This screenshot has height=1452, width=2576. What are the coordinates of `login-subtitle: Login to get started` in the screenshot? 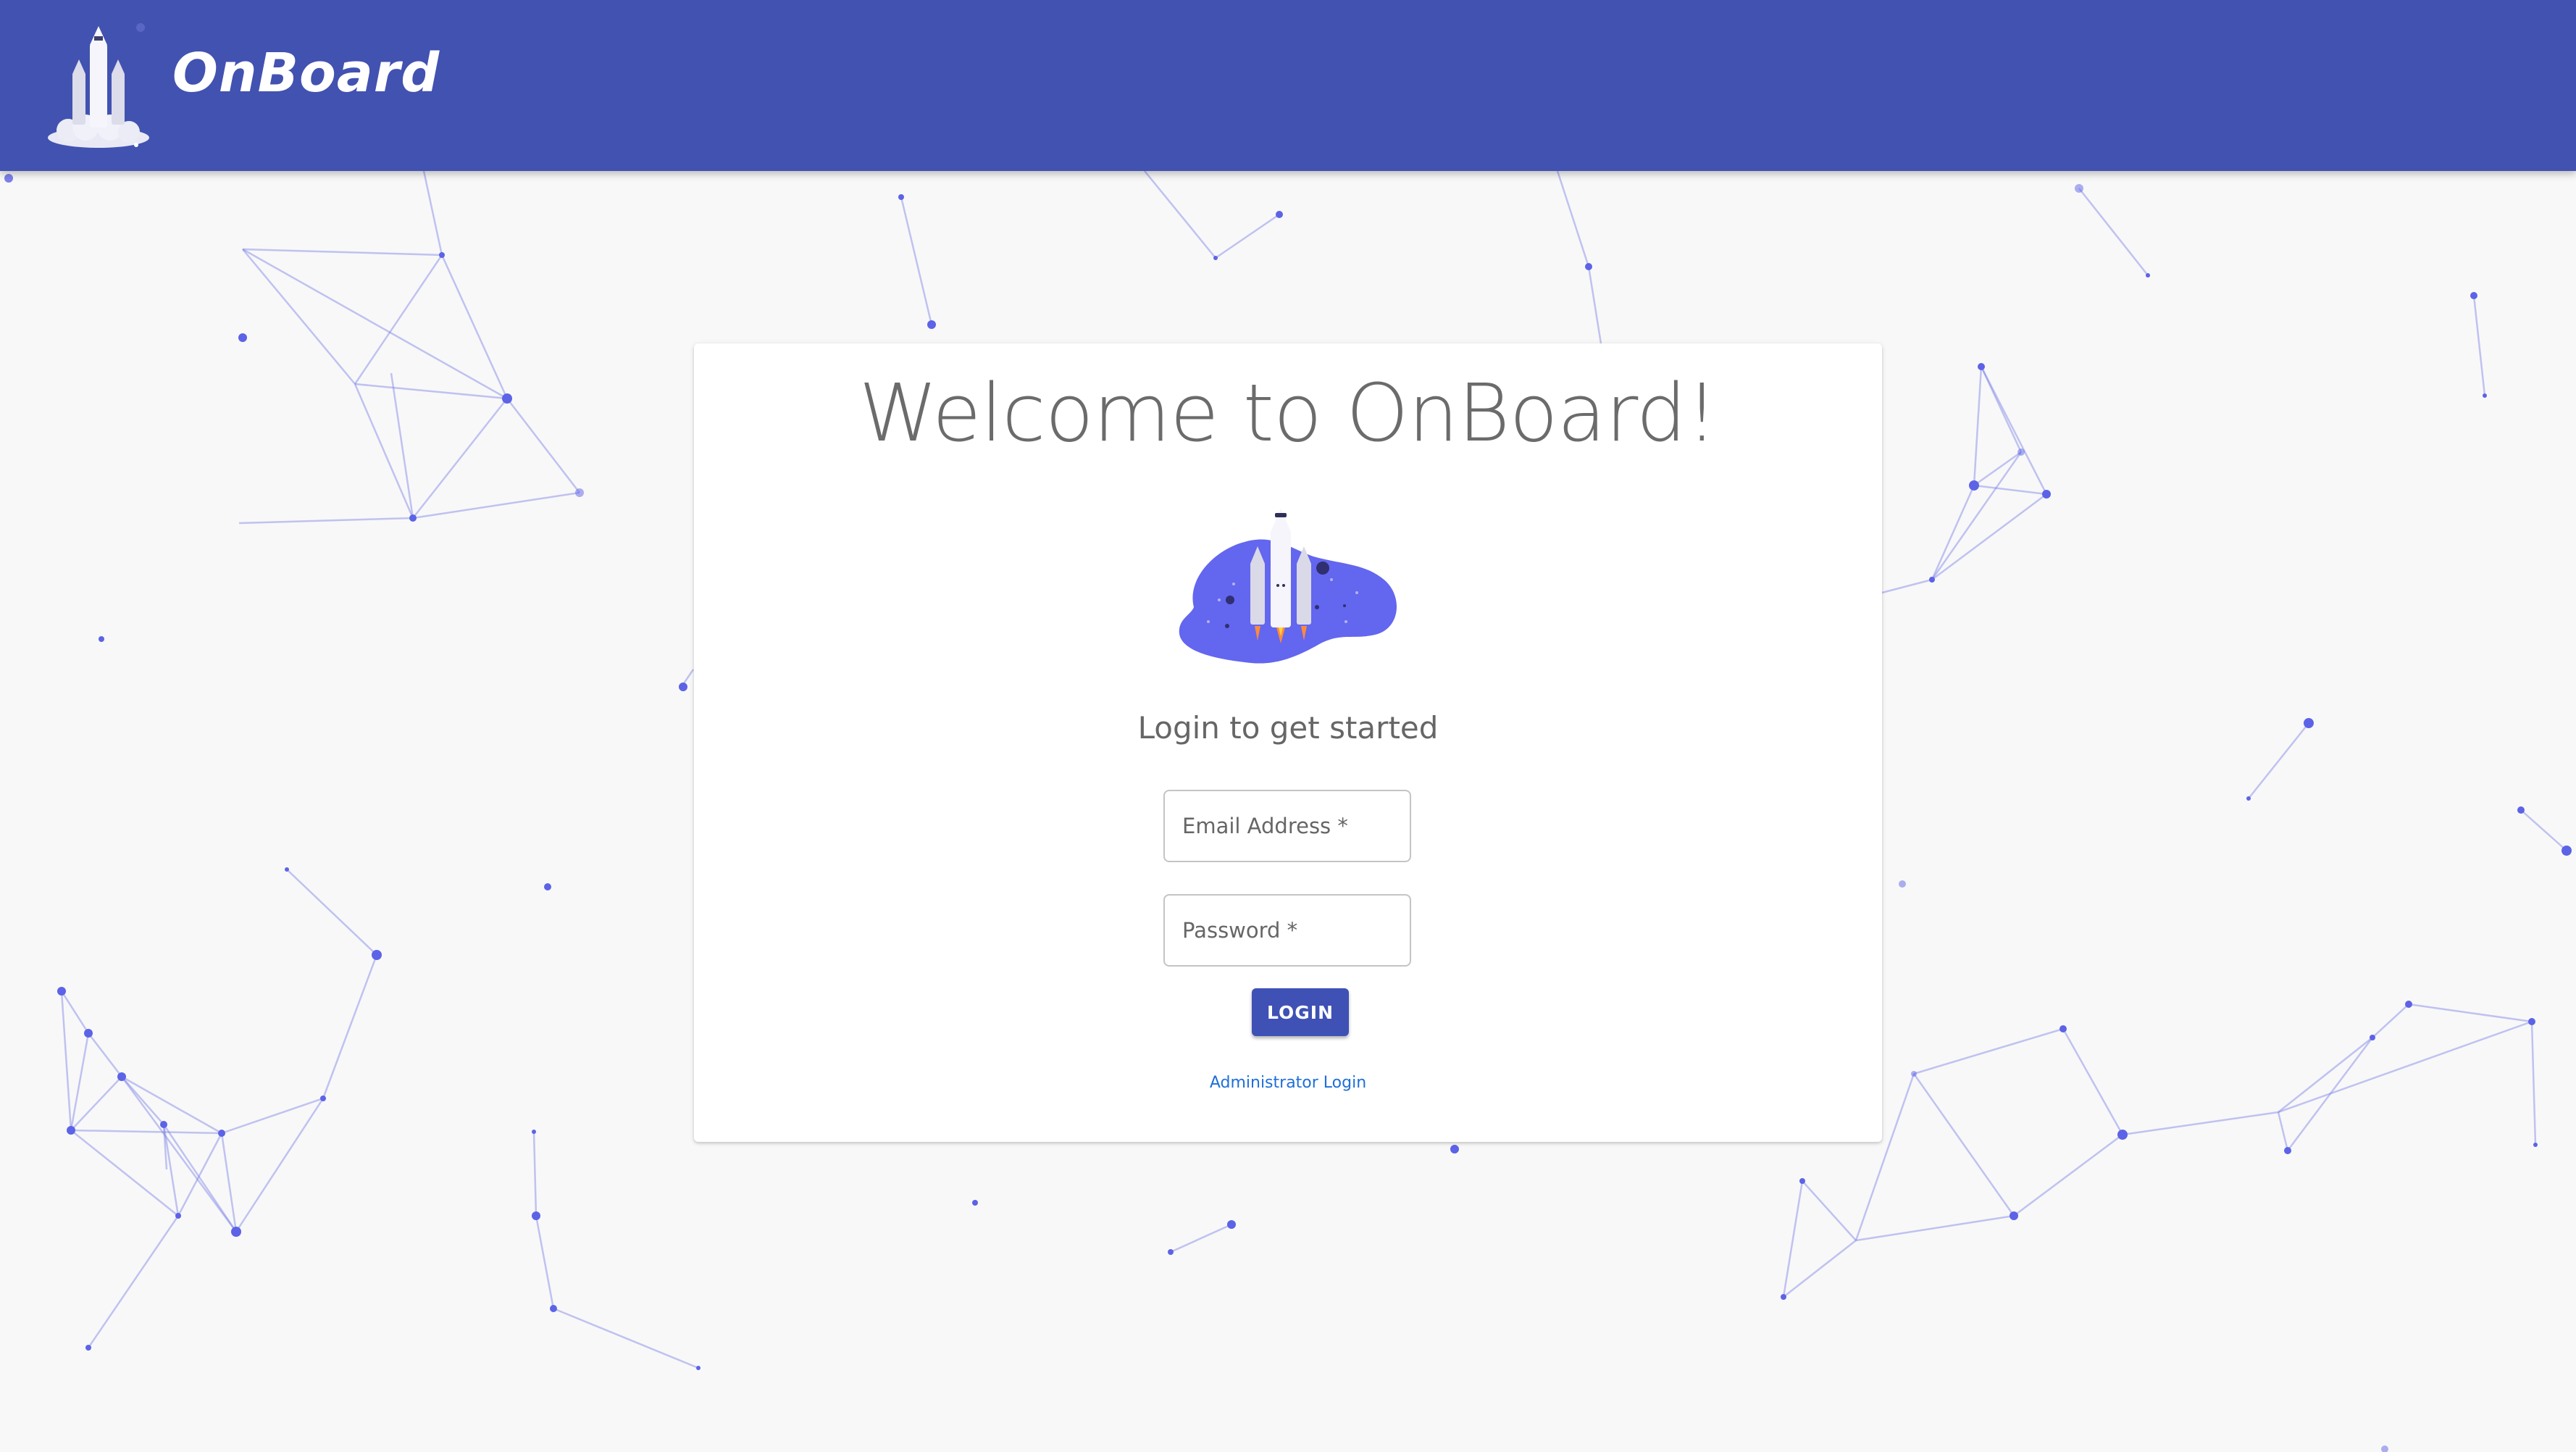 It's located at (1288, 728).